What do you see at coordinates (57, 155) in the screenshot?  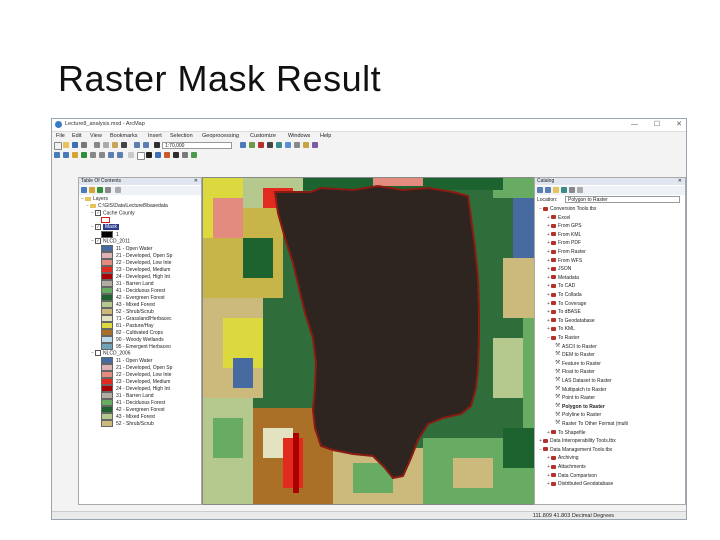 I see `zoom-in-icon` at bounding box center [57, 155].